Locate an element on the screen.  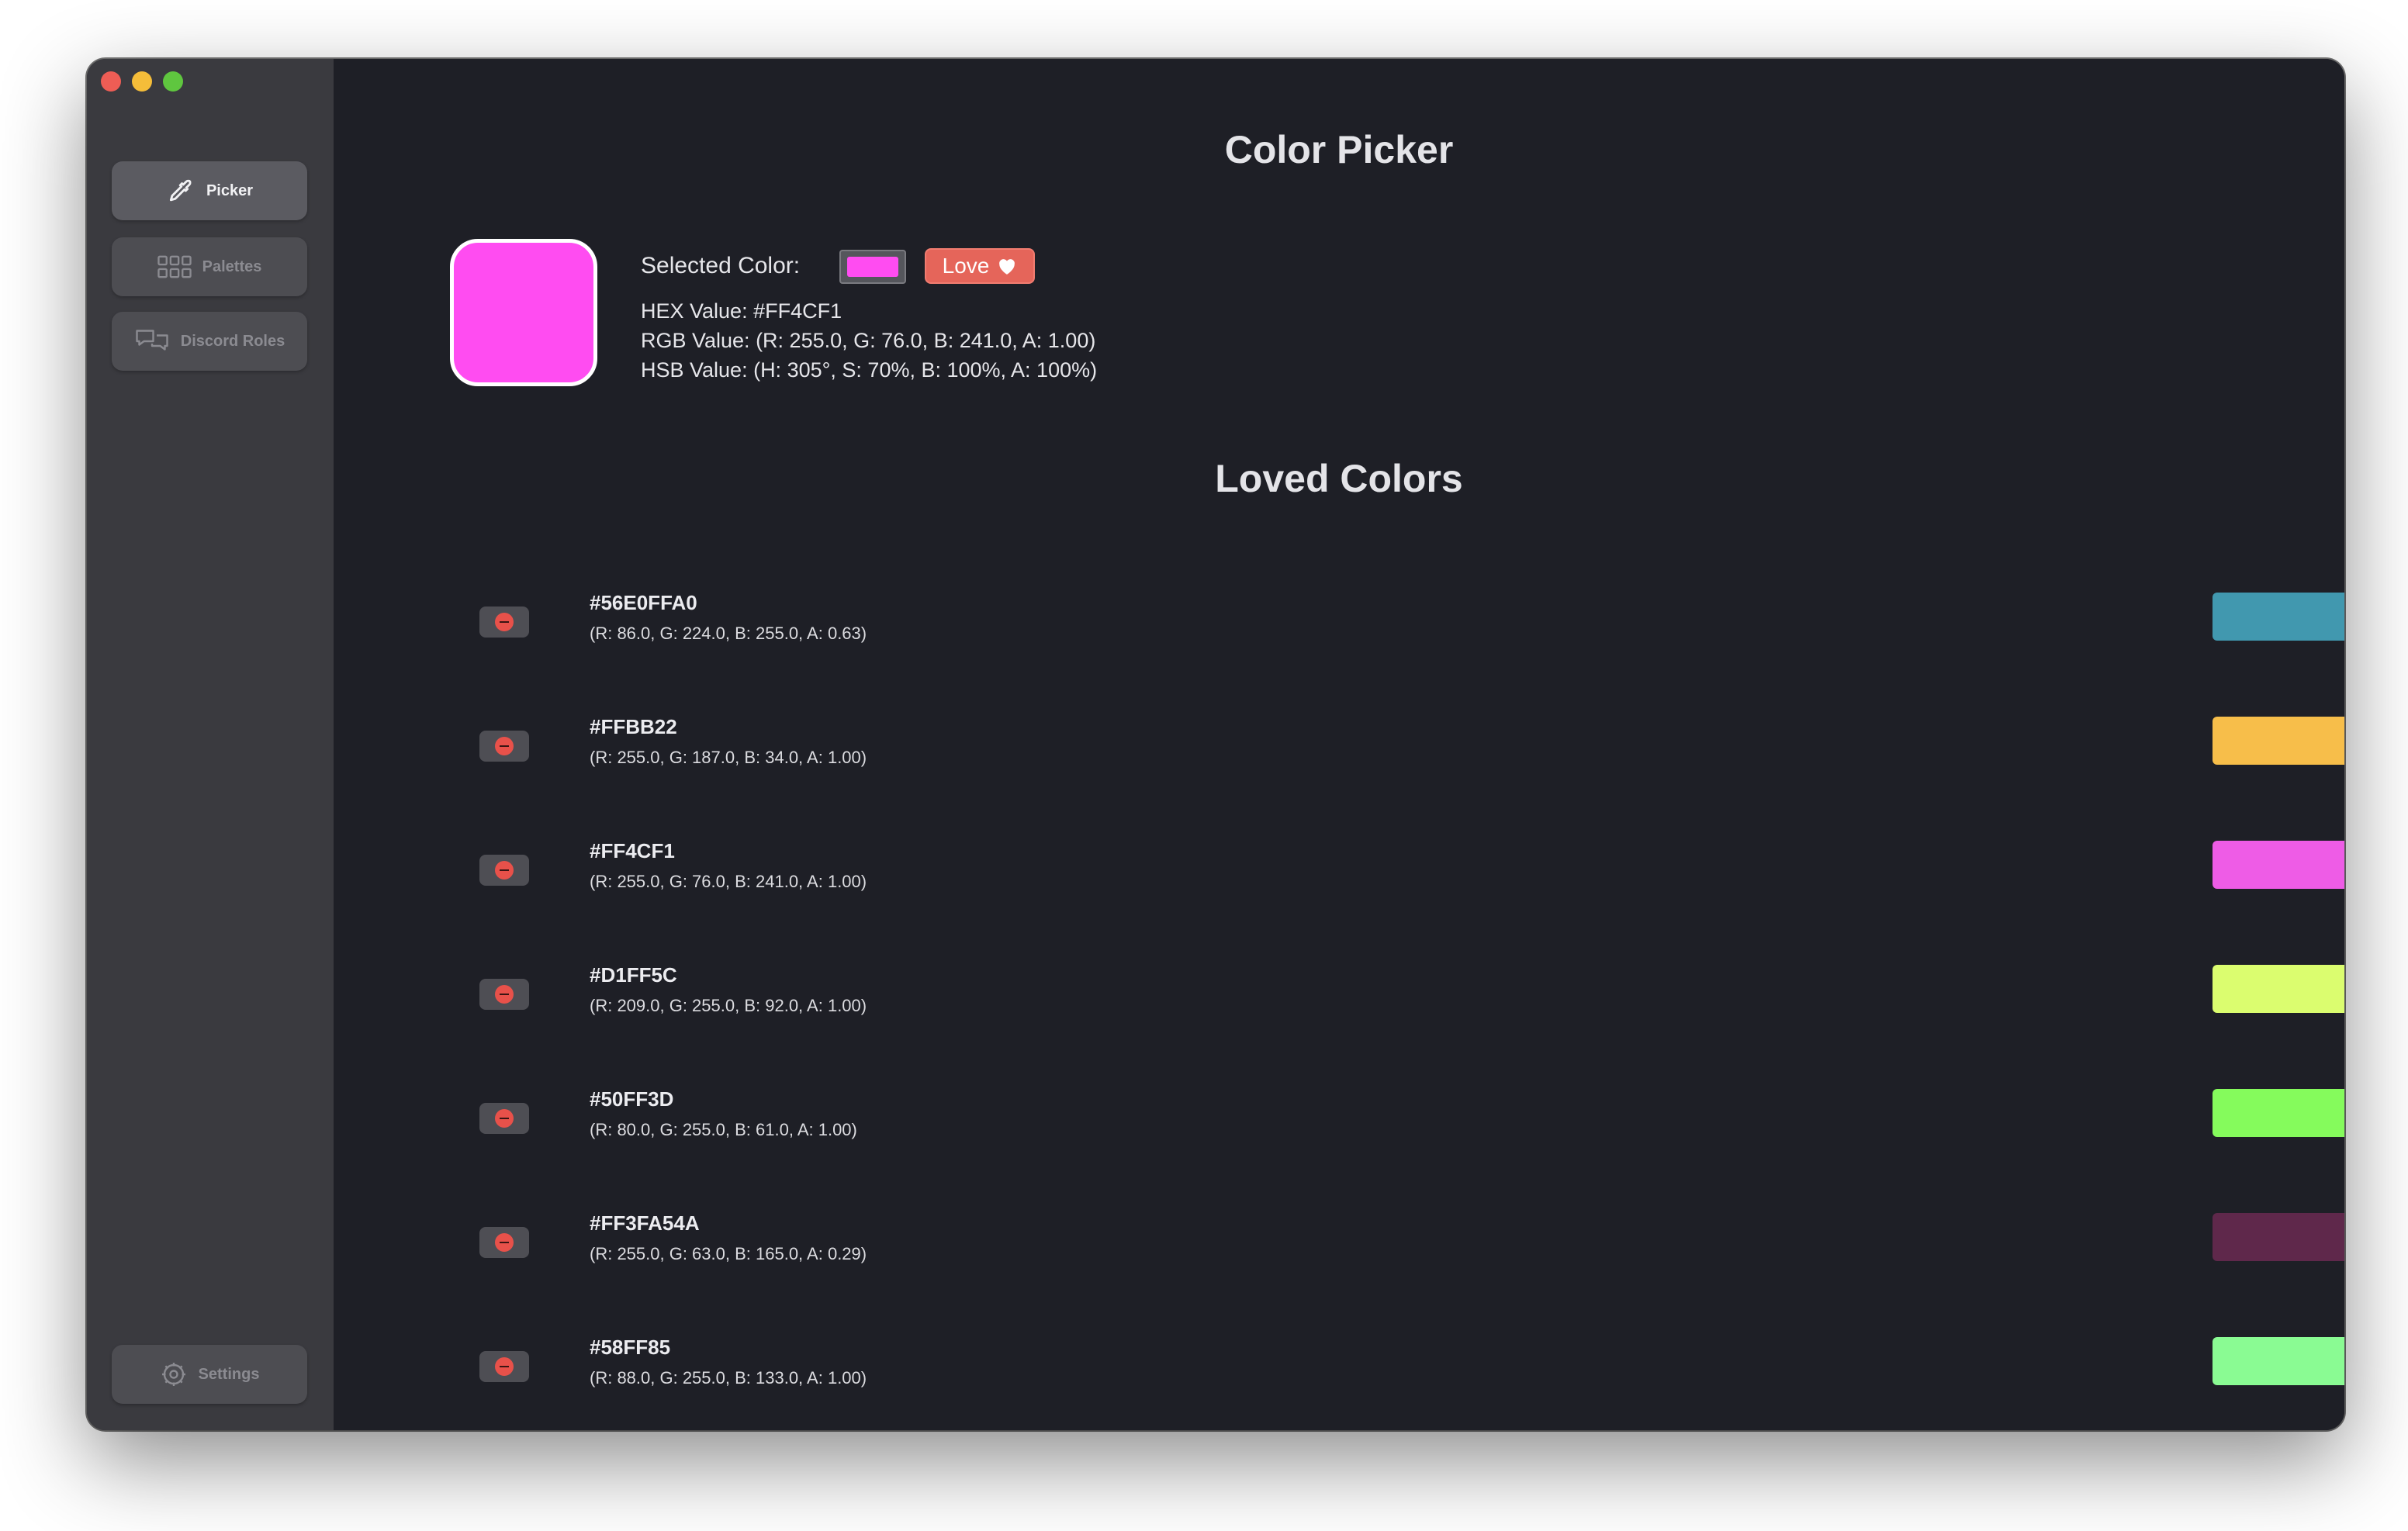
loved-color-rgb: (R: 88.0, G: 255.0, B: 133.0, A: 1.00) is located at coordinates (728, 1378).